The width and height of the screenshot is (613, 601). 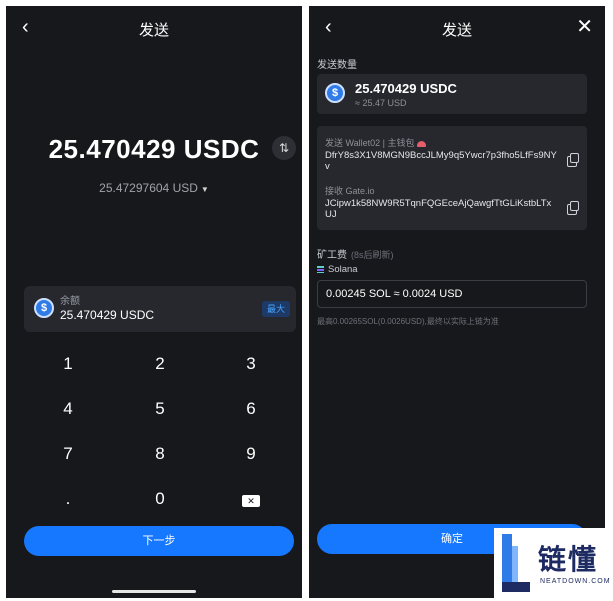 What do you see at coordinates (337, 65) in the screenshot?
I see `amount-section-label: 发送数量` at bounding box center [337, 65].